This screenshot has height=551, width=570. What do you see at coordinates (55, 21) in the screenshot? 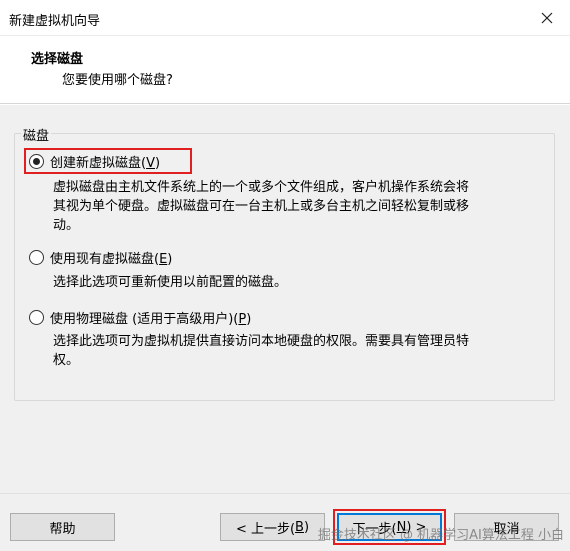
I see `window-title: 新建虚拟机向导` at bounding box center [55, 21].